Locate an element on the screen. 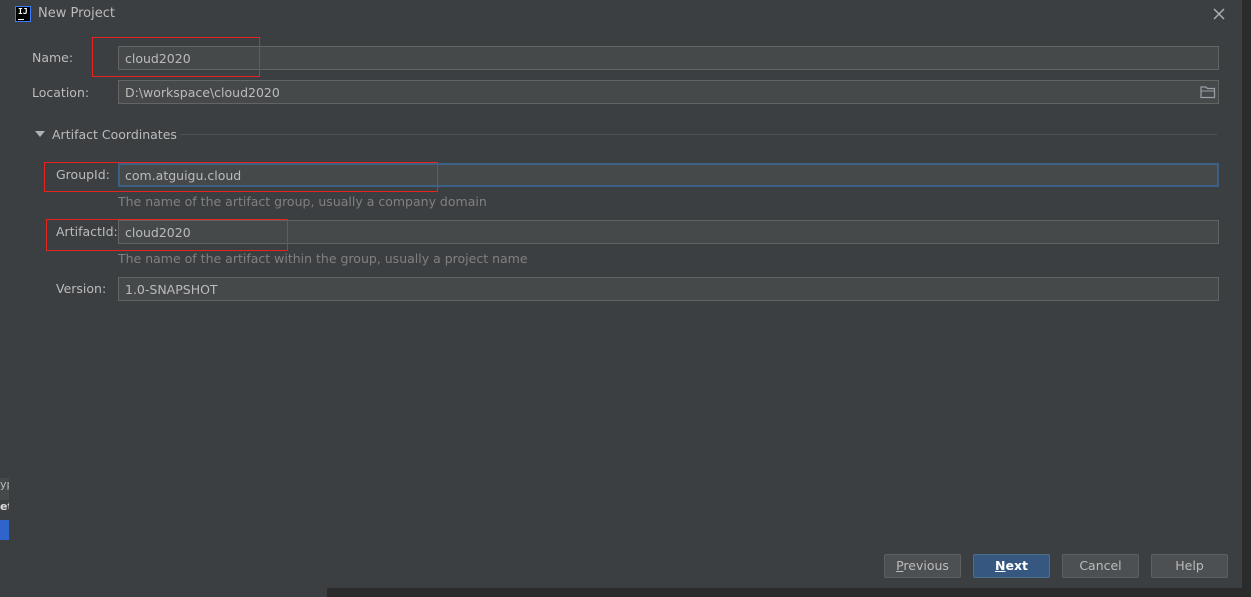 The image size is (1251, 597). close-button is located at coordinates (1219, 14).